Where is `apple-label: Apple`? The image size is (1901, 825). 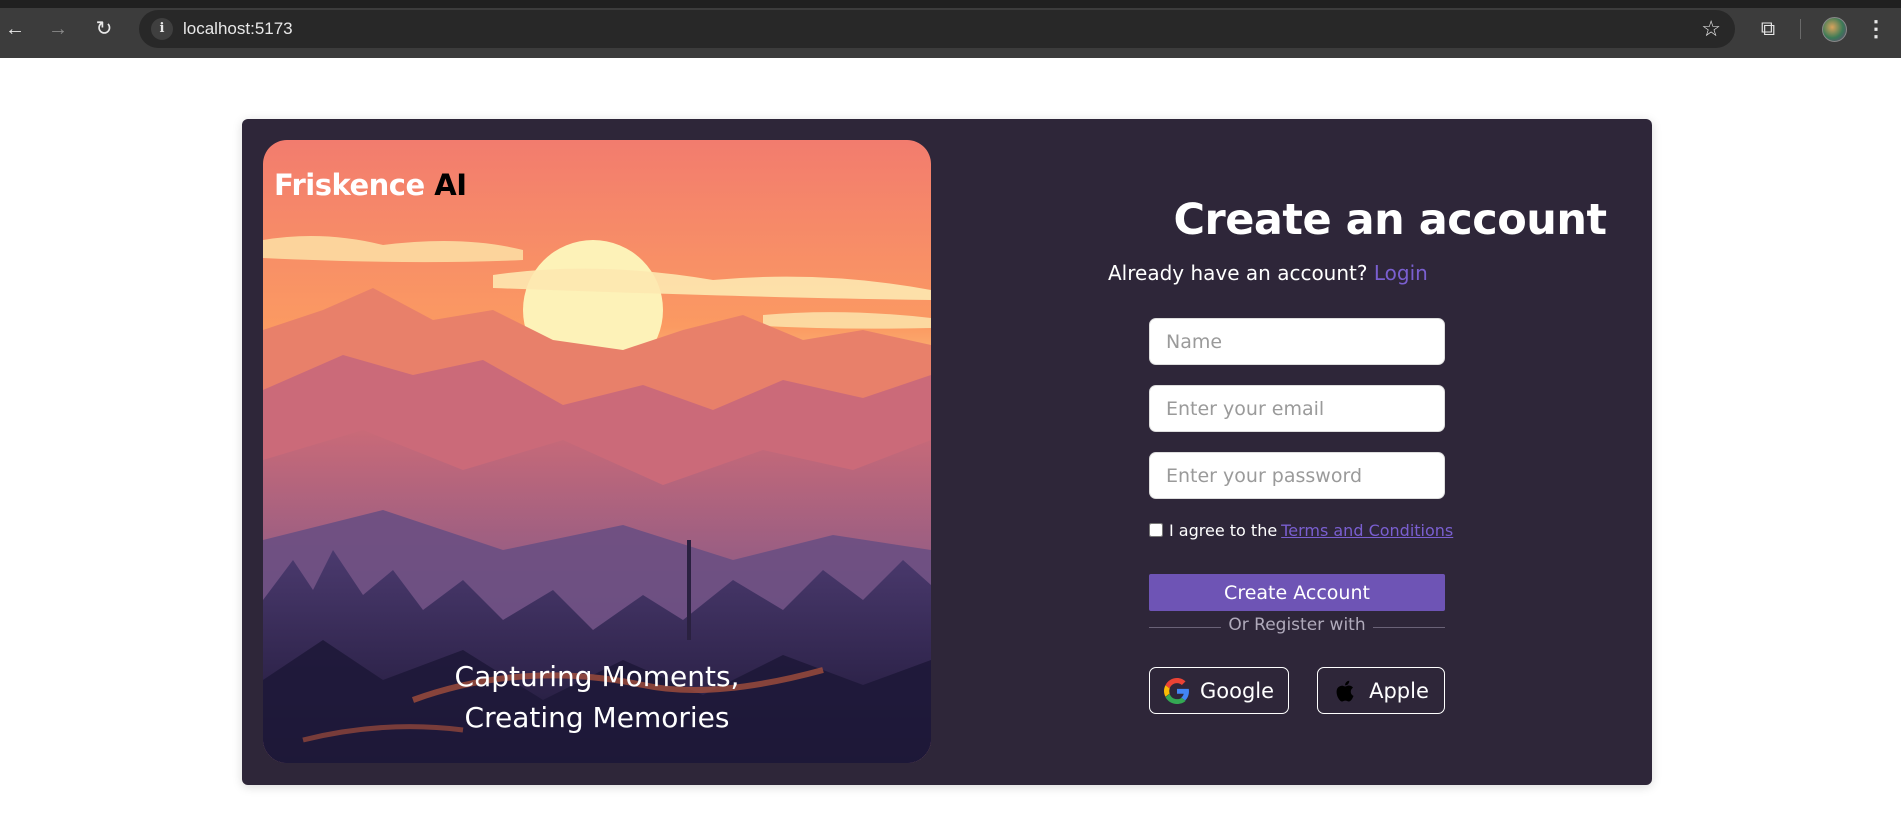 apple-label: Apple is located at coordinates (1399, 690).